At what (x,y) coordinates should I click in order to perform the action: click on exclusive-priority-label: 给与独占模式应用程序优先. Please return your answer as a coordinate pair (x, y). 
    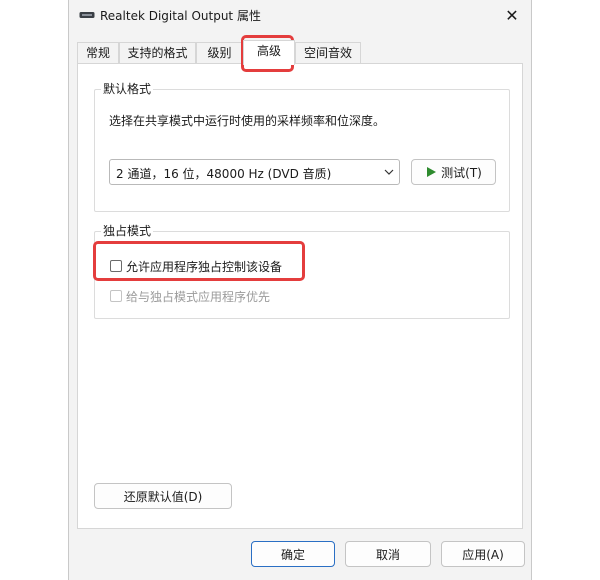
    Looking at the image, I should click on (198, 296).